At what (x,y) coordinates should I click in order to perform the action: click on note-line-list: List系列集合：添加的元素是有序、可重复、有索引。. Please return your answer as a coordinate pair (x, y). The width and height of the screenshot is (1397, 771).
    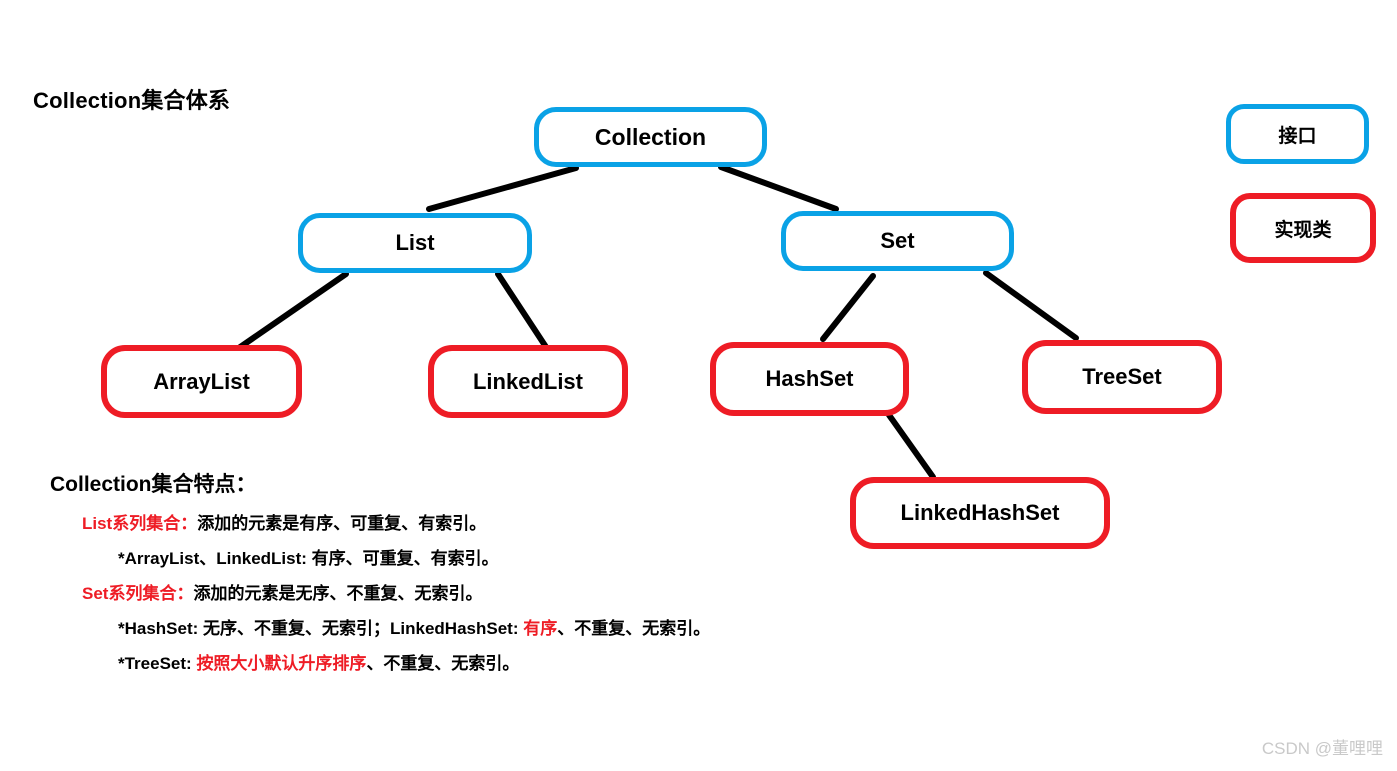
    Looking at the image, I should click on (396, 521).